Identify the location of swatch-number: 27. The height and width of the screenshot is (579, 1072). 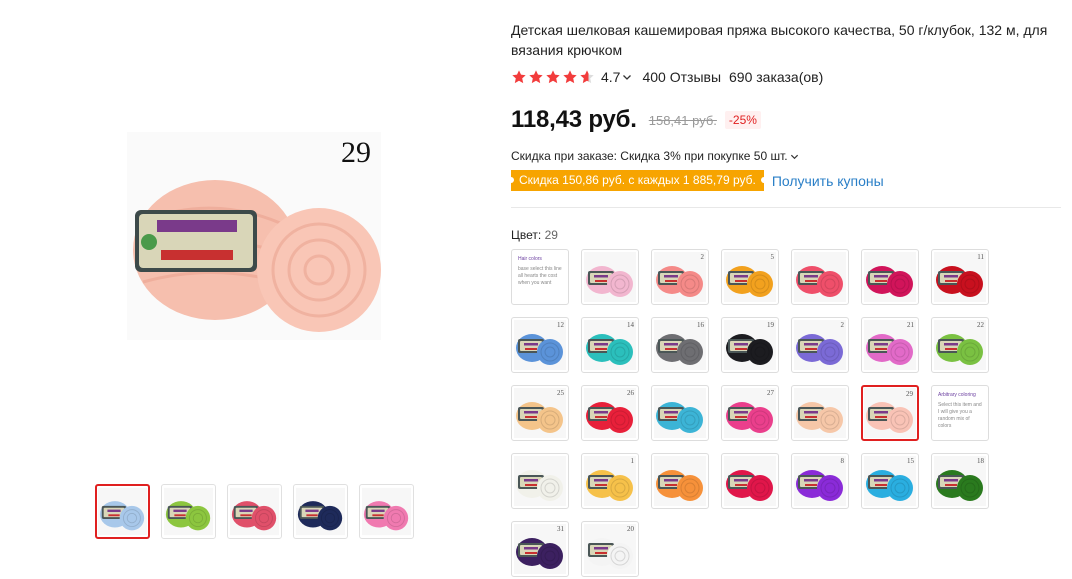
(770, 393).